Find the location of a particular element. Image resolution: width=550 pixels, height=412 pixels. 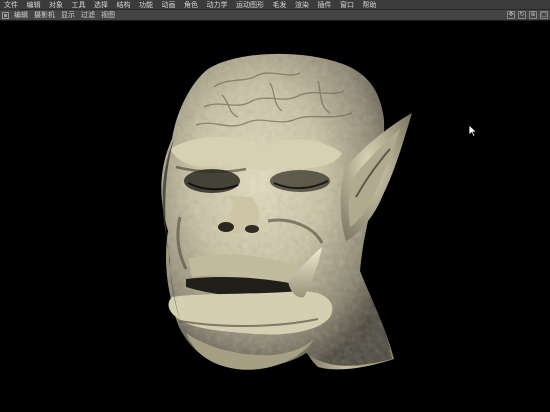

menu-mograph: 运动图形 is located at coordinates (250, 5).